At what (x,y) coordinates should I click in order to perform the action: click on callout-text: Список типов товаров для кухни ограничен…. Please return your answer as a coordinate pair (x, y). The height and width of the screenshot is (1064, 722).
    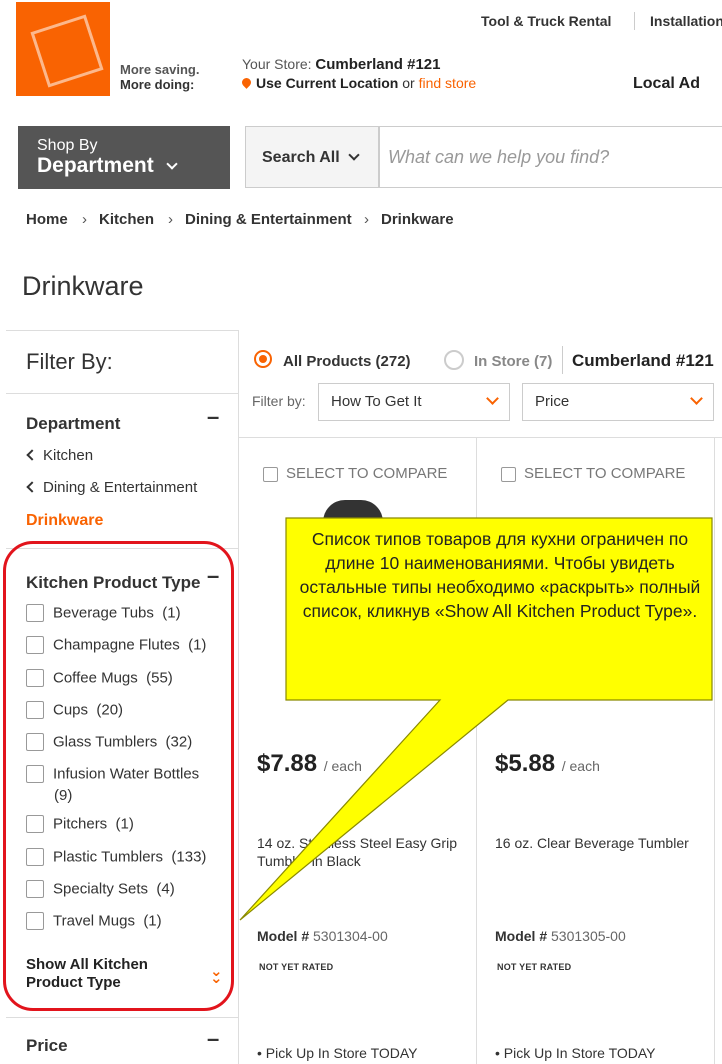
    Looking at the image, I should click on (500, 575).